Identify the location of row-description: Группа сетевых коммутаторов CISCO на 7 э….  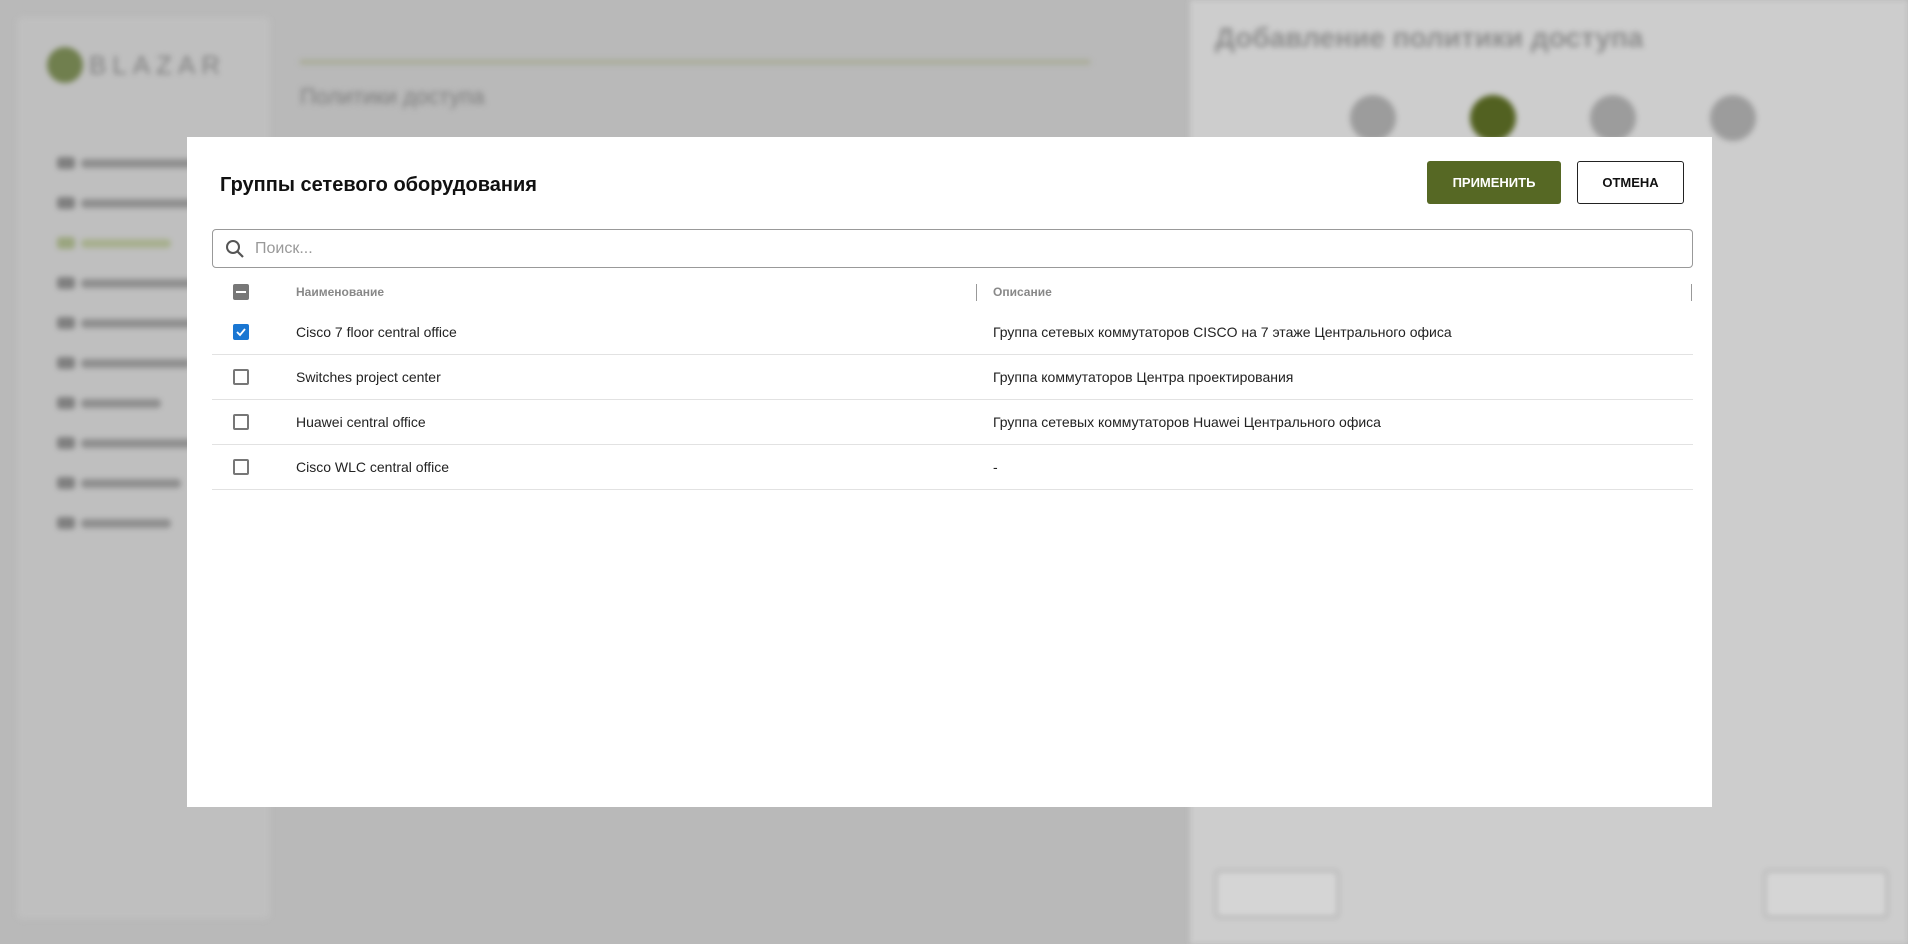
(1222, 332).